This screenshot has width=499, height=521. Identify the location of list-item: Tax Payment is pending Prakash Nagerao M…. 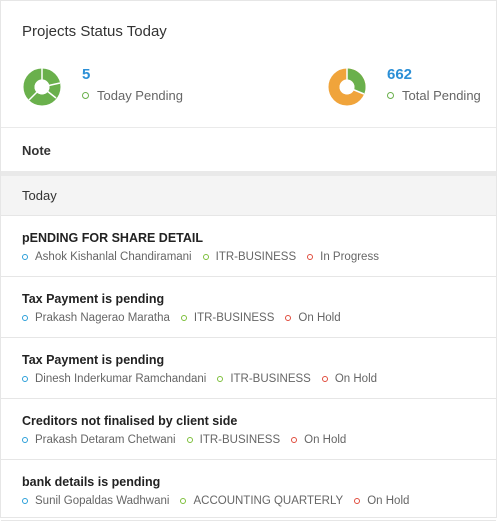
(248, 307).